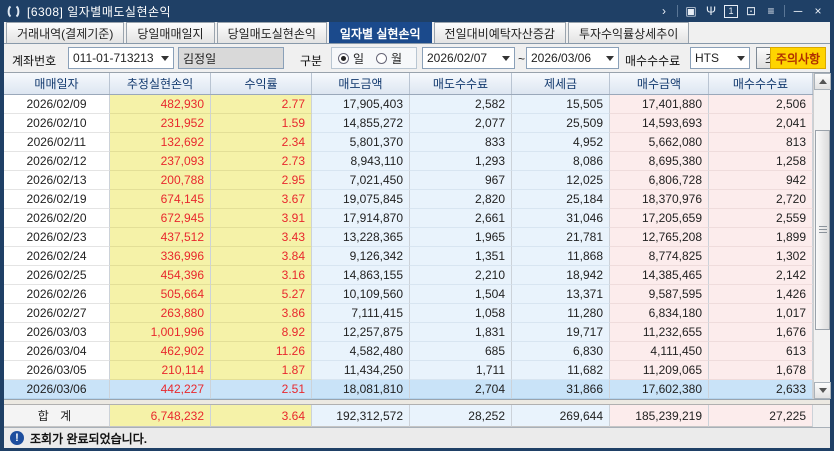  I want to click on cell-tax: 19,717, so click(561, 332).